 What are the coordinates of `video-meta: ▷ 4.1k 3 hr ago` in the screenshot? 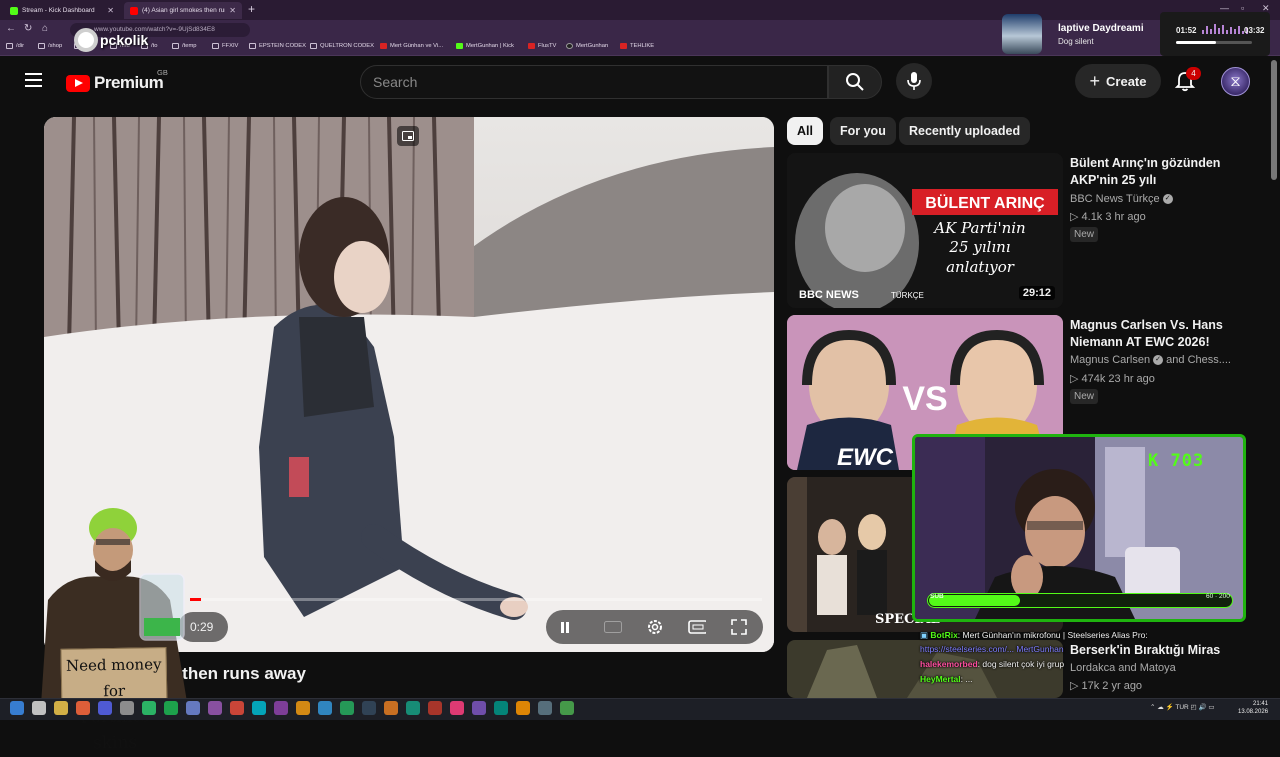 It's located at (1108, 217).